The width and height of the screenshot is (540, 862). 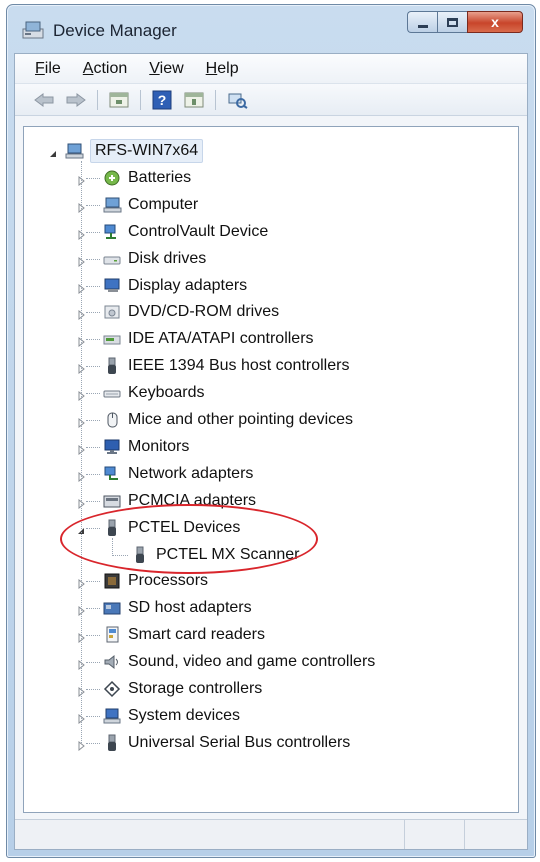 I want to click on back-button, so click(x=44, y=100).